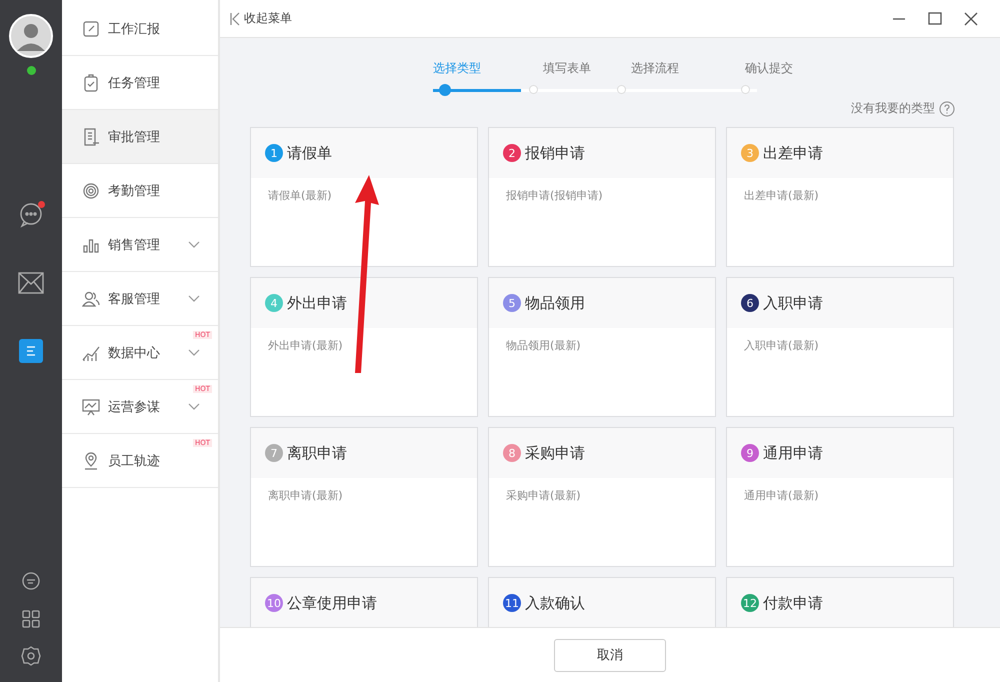  Describe the element at coordinates (305, 345) in the screenshot. I see `card-description: 外出申请(最新)` at that location.